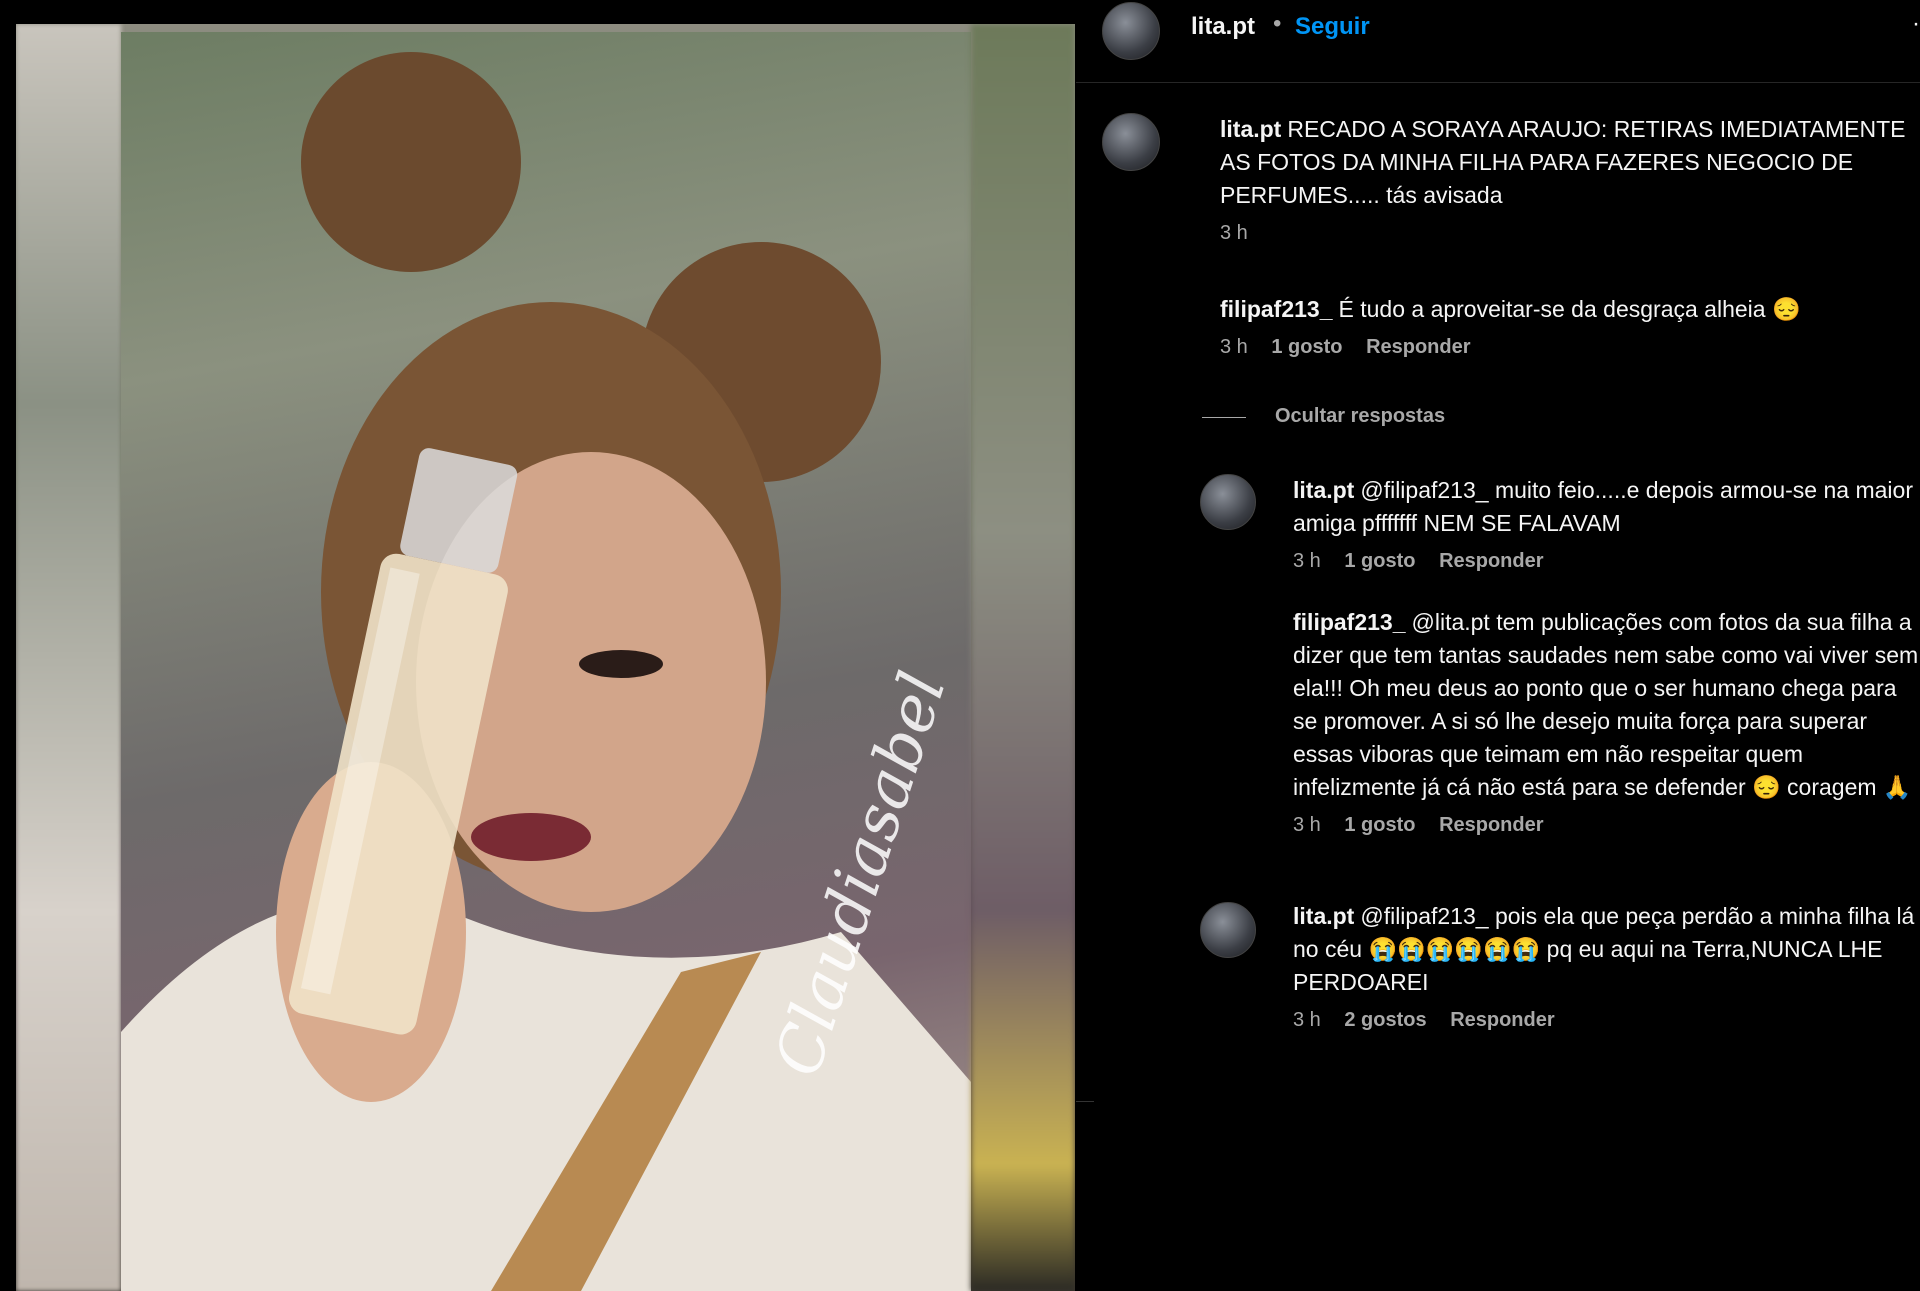 This screenshot has height=1291, width=1920. What do you see at coordinates (1916, 24) in the screenshot?
I see `more-options-icon: ·` at bounding box center [1916, 24].